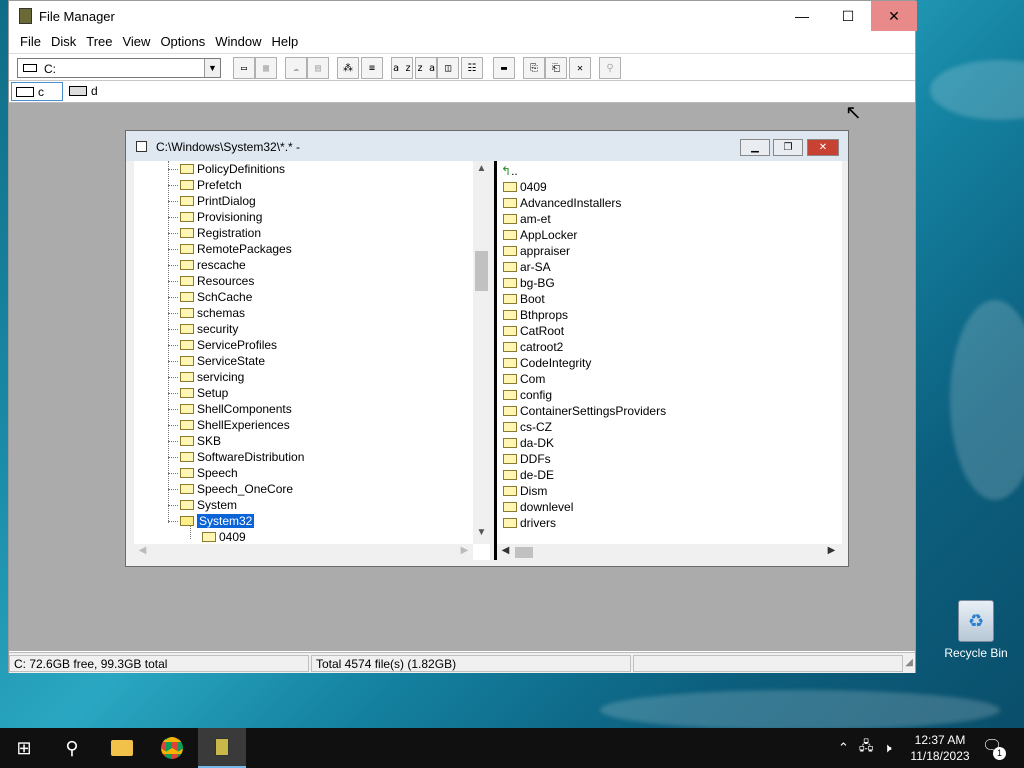 The image size is (1024, 768). Describe the element at coordinates (823, 147) in the screenshot. I see `child-close-button: ✕` at that location.